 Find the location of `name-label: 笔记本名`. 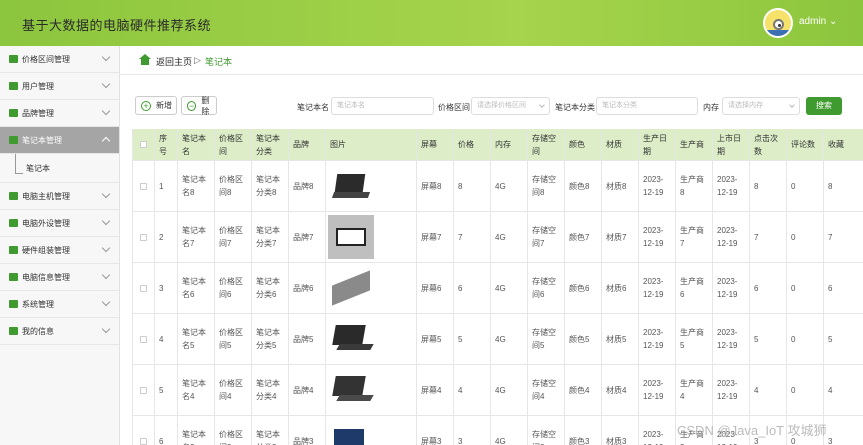

name-label: 笔记本名 is located at coordinates (313, 107).